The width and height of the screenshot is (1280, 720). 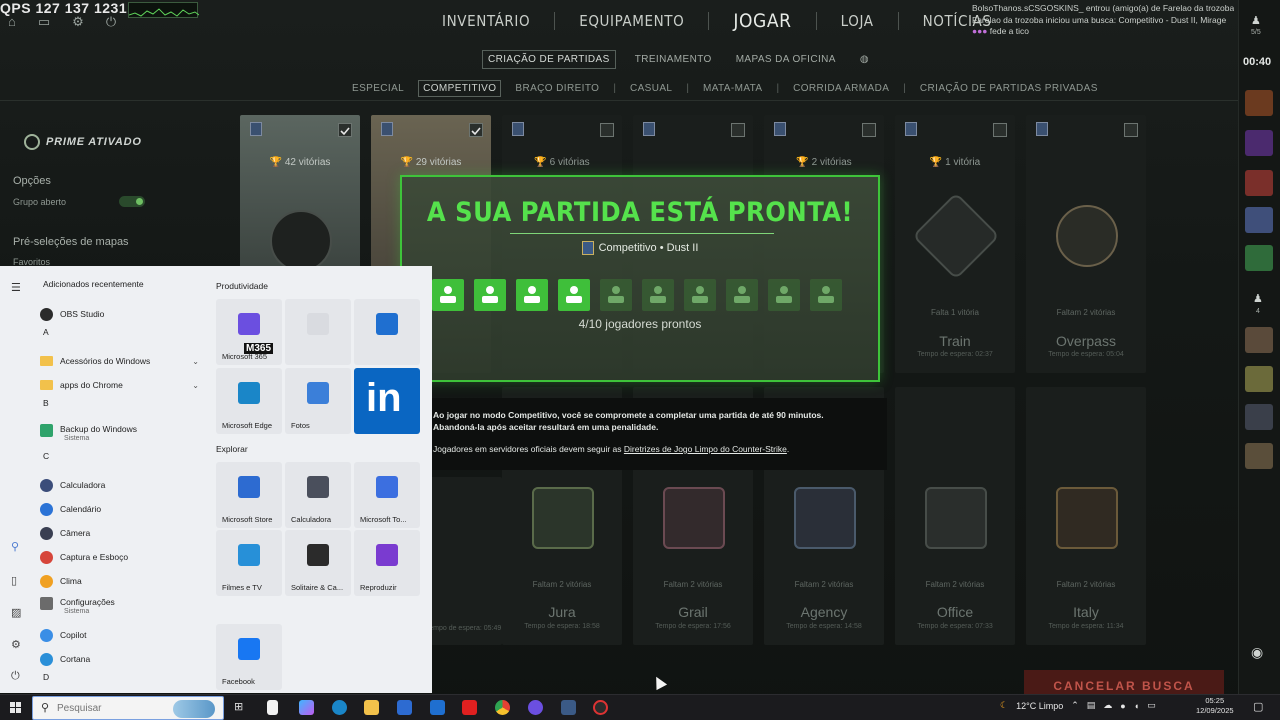 What do you see at coordinates (1091, 705) in the screenshot?
I see `network-icon: ▤` at bounding box center [1091, 705].